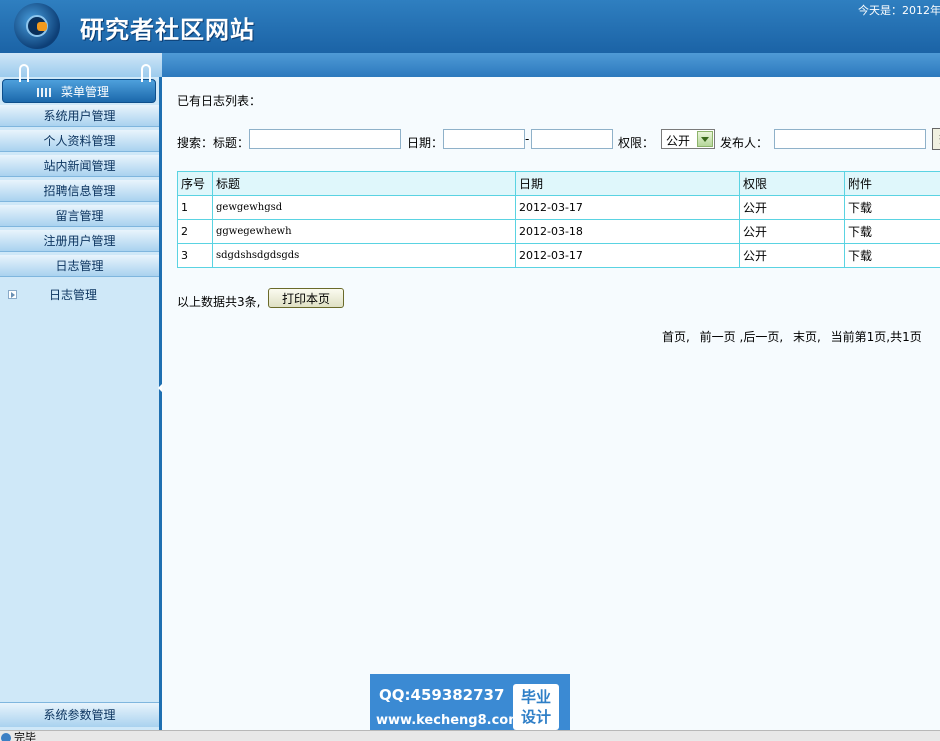  I want to click on logo-icon, so click(37, 26).